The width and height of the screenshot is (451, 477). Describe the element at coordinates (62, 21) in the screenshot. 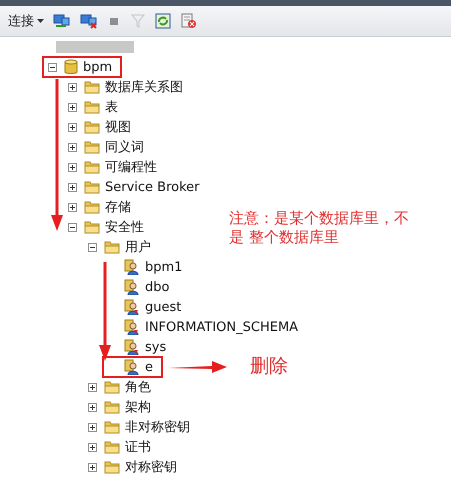

I see `computers-icon` at that location.